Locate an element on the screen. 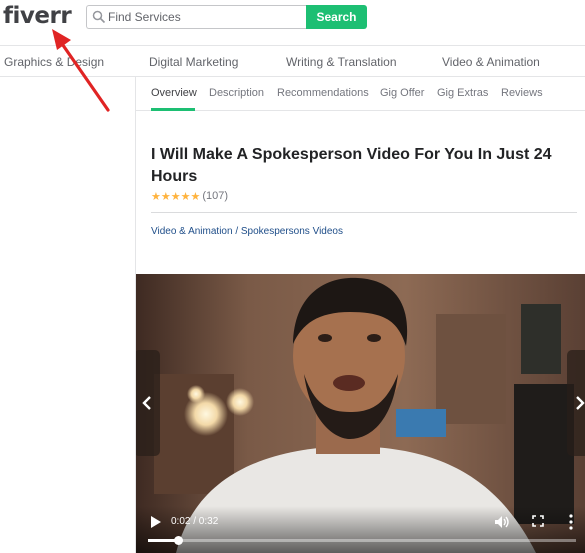 The width and height of the screenshot is (585, 553). tab-reviews: Reviews is located at coordinates (522, 93).